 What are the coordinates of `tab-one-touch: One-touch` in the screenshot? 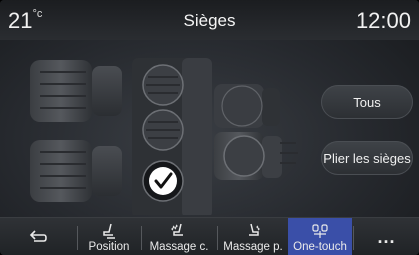 It's located at (320, 236).